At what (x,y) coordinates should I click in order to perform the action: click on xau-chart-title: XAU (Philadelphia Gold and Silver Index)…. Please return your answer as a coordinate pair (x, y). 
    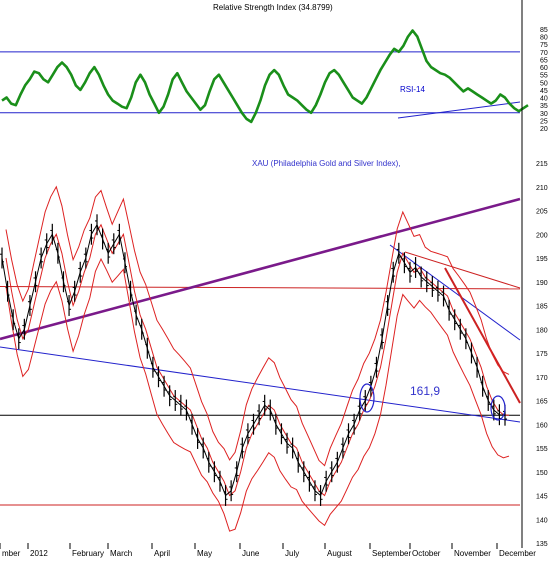
    Looking at the image, I should click on (326, 163).